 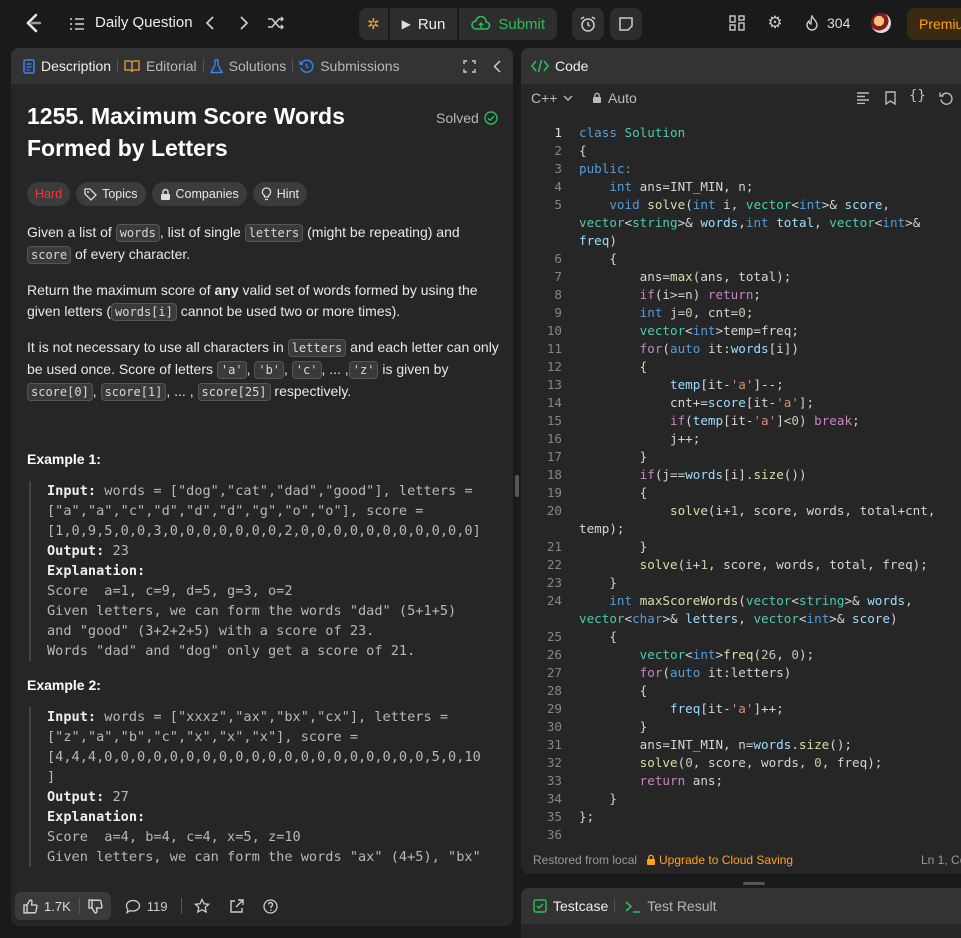 What do you see at coordinates (146, 906) in the screenshot?
I see `comments-button: 119` at bounding box center [146, 906].